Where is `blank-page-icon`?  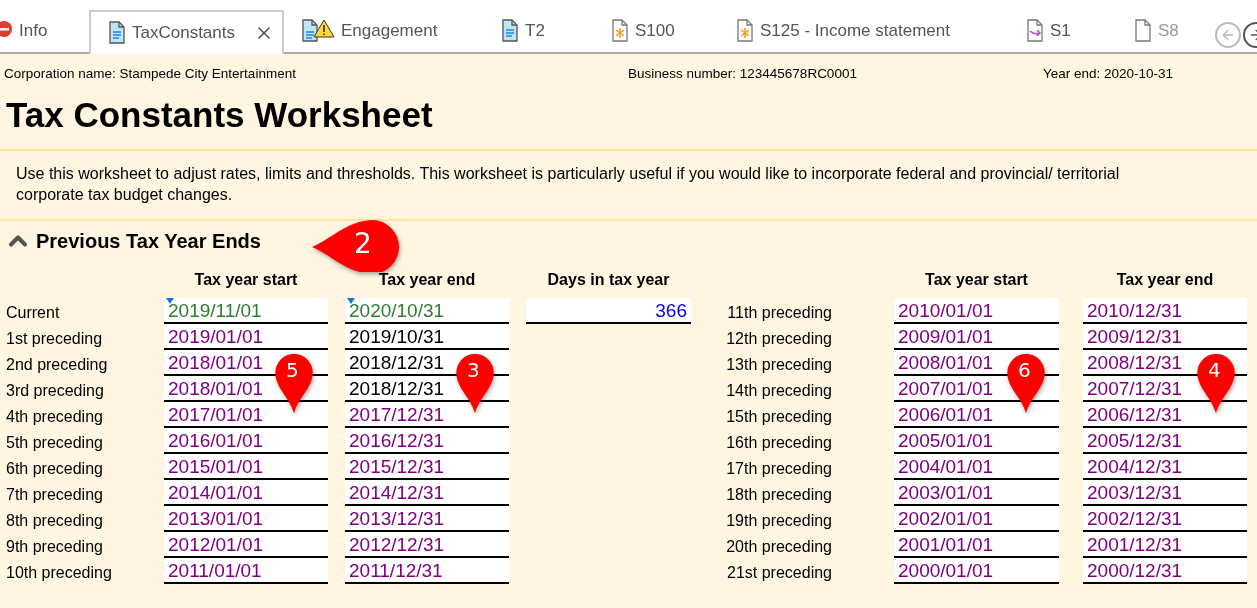
blank-page-icon is located at coordinates (1143, 31).